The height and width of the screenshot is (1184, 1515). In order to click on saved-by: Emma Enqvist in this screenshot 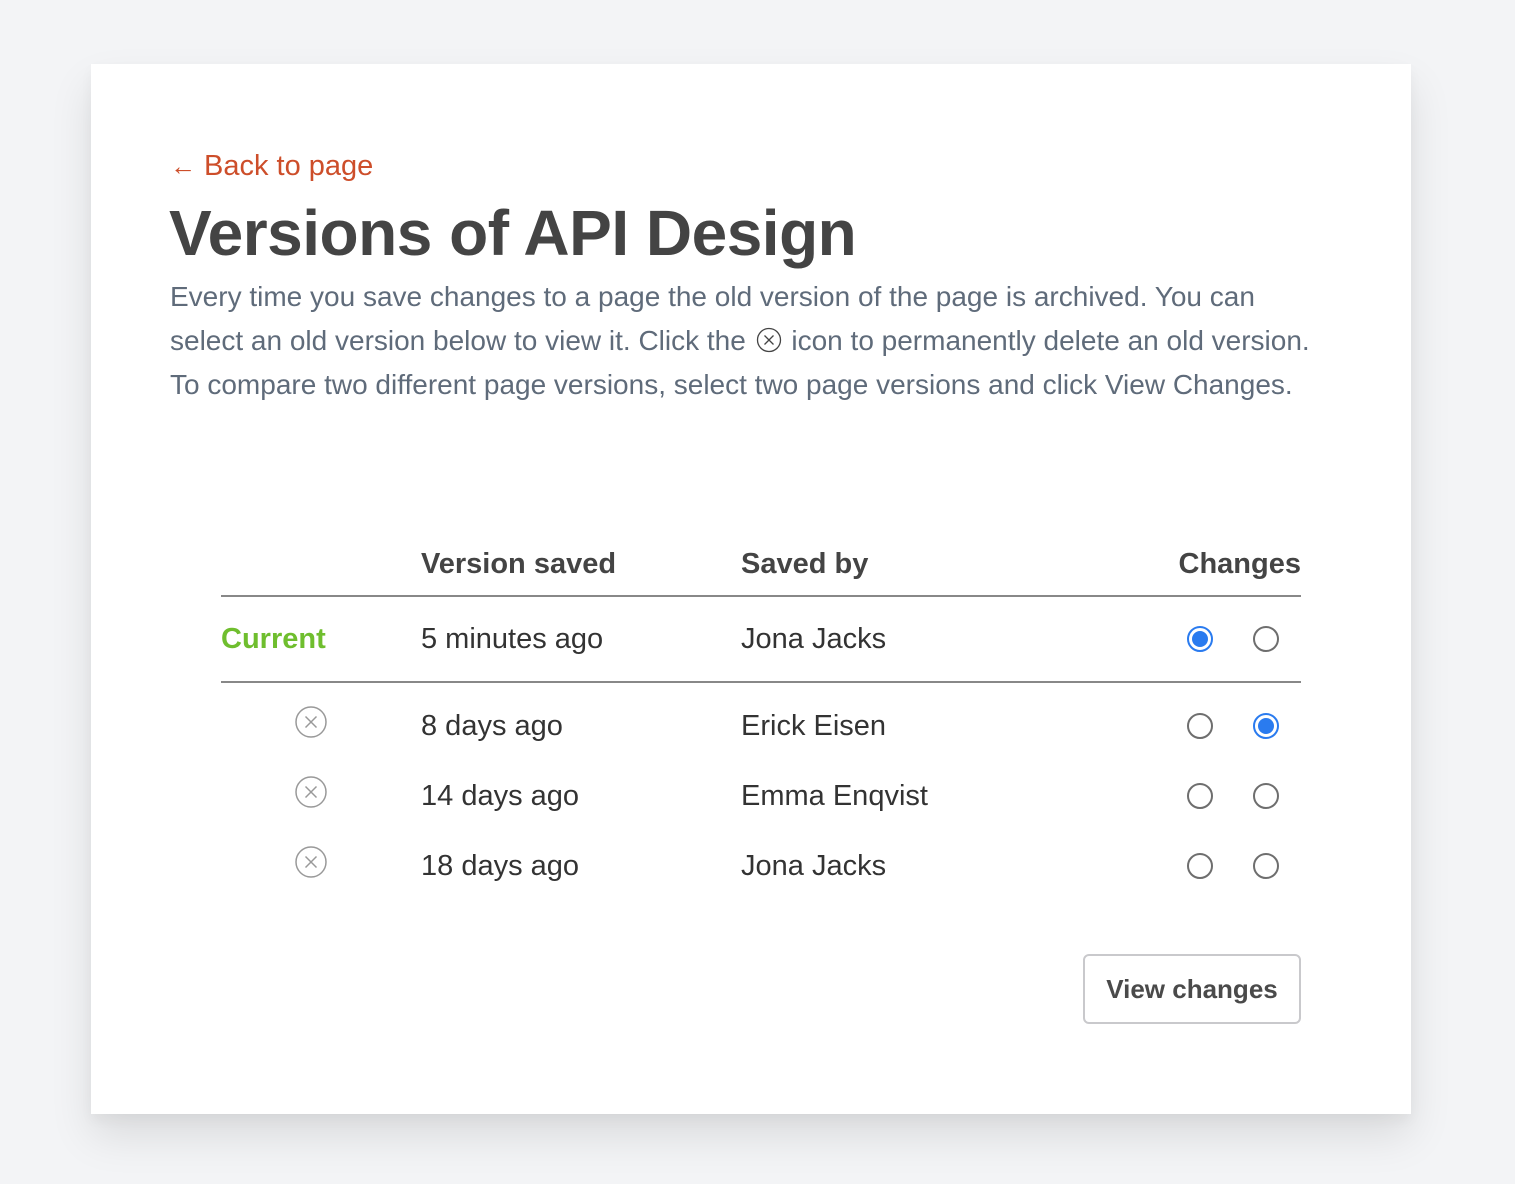, I will do `click(834, 795)`.